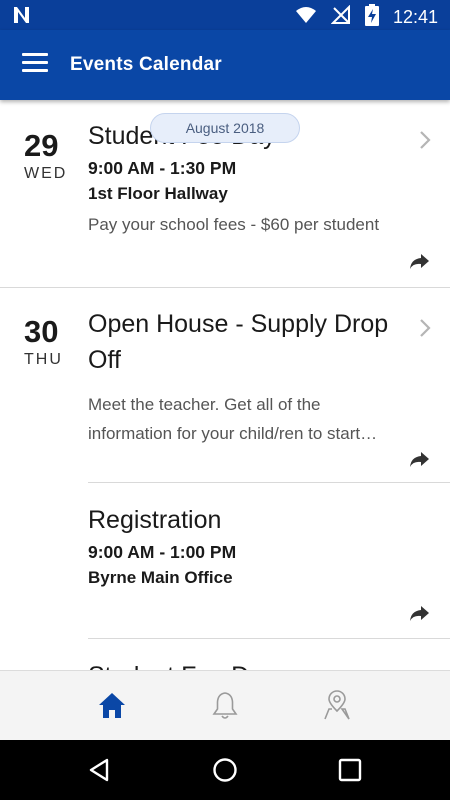 The width and height of the screenshot is (450, 800). What do you see at coordinates (100, 770) in the screenshot?
I see `back-icon` at bounding box center [100, 770].